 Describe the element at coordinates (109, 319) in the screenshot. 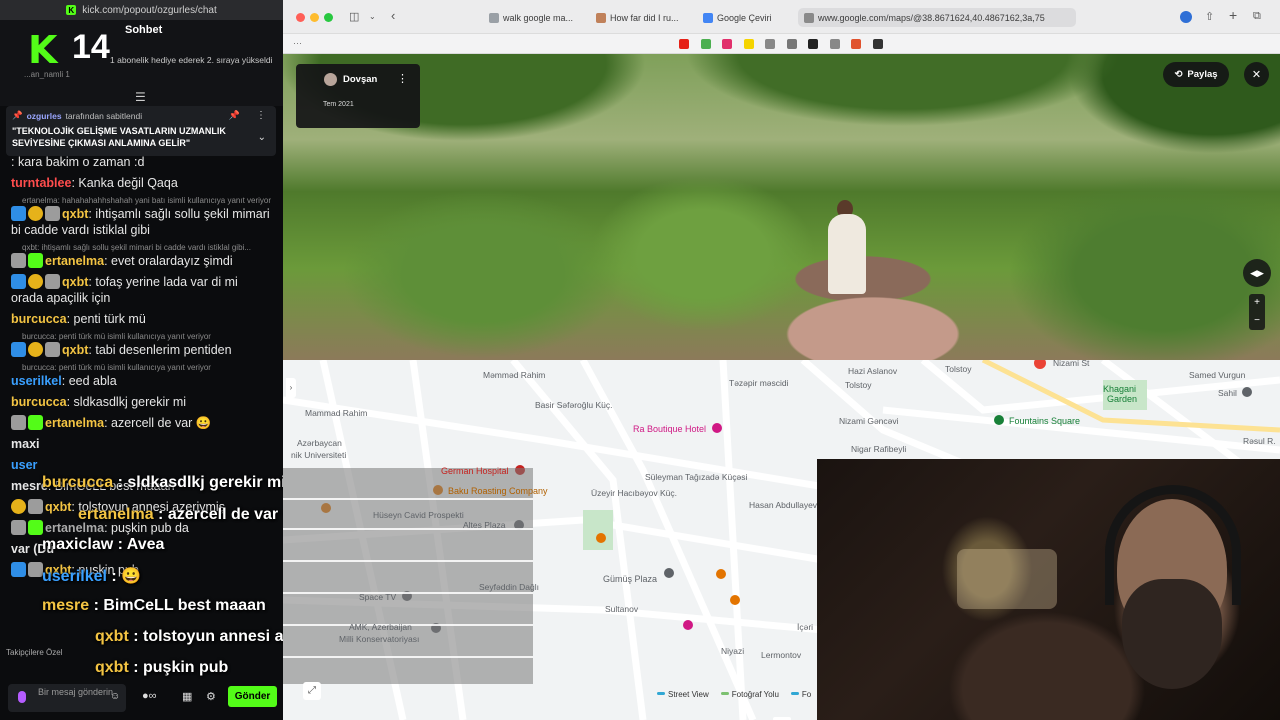

I see `chat-text: penti türk mü` at that location.